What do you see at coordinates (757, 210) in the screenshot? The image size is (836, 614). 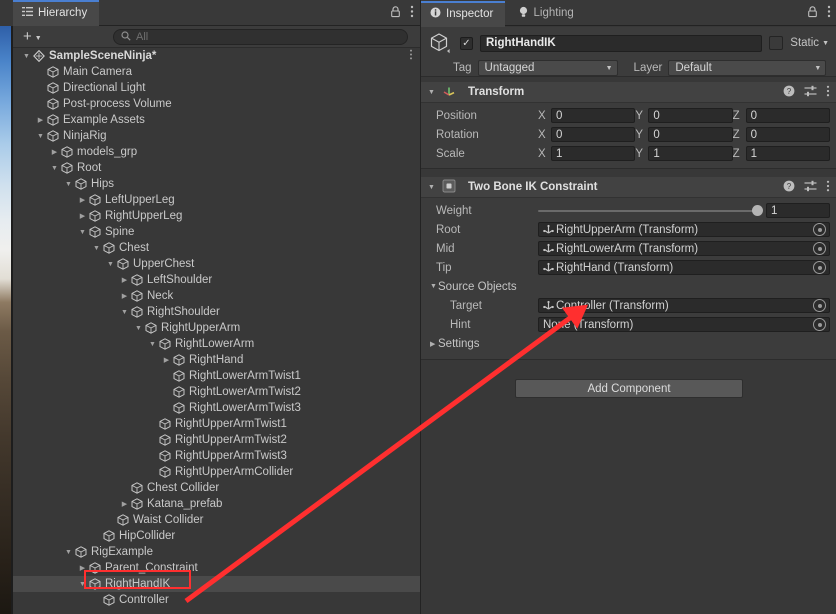 I see `weight-slider-handle` at bounding box center [757, 210].